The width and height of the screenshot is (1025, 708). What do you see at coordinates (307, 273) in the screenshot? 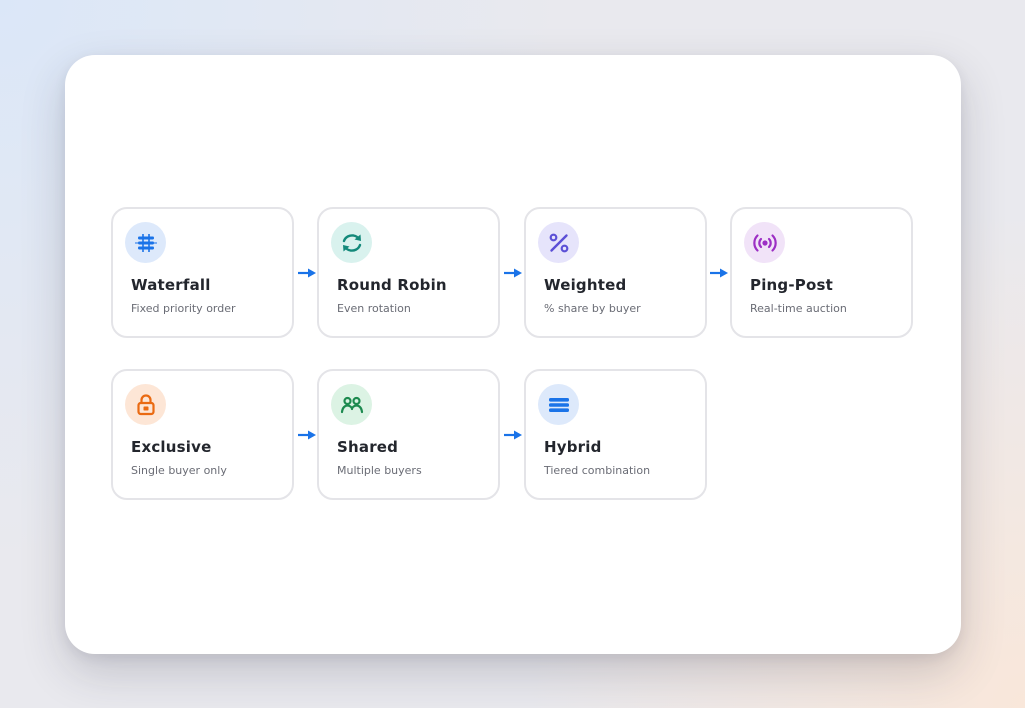
I see `edge-arrow-waterfall-round-robin` at bounding box center [307, 273].